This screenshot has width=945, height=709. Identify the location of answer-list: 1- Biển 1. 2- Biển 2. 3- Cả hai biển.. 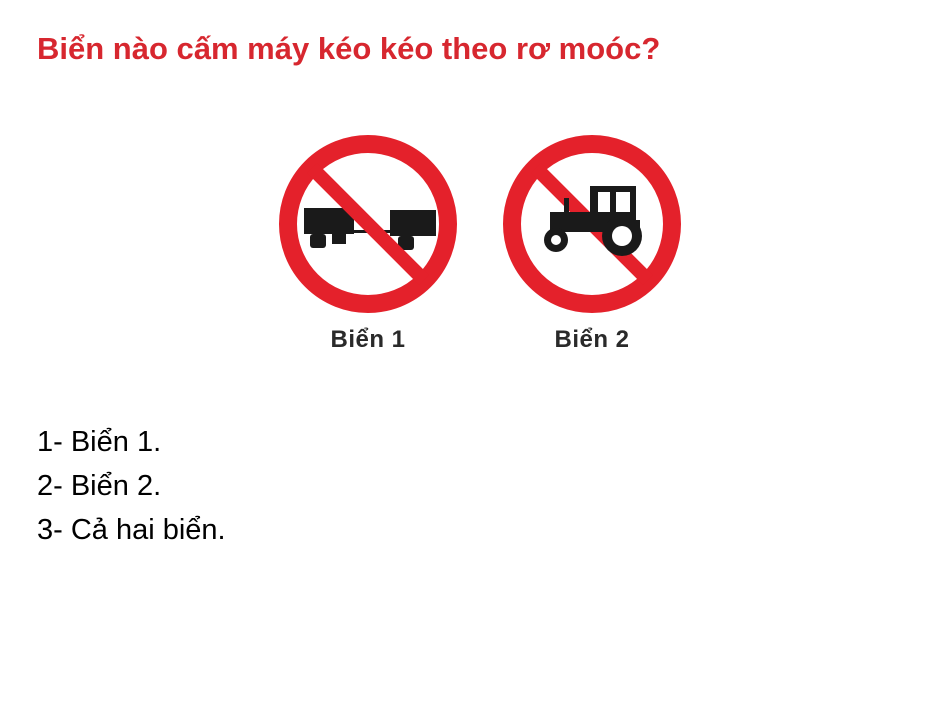
(131, 486).